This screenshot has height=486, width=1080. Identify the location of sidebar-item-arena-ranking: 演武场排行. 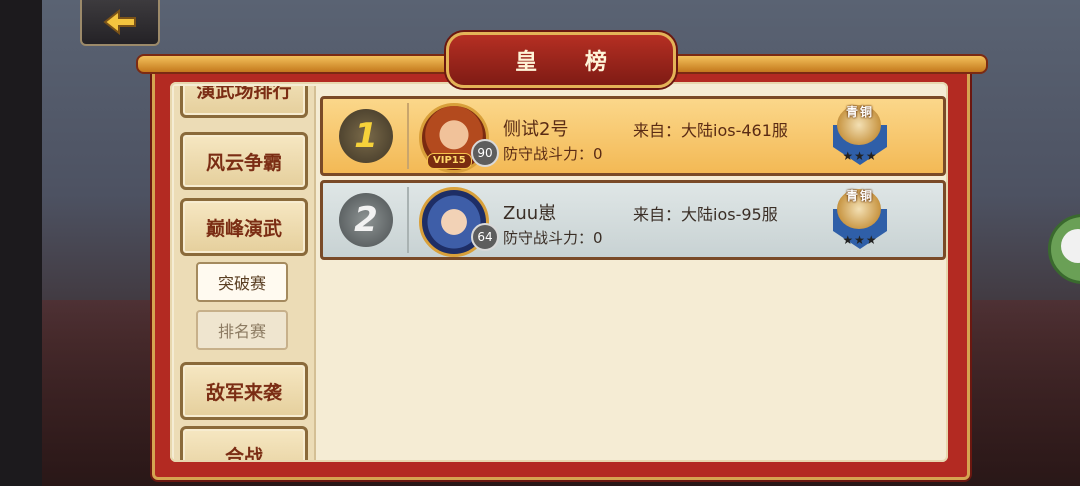
(244, 102).